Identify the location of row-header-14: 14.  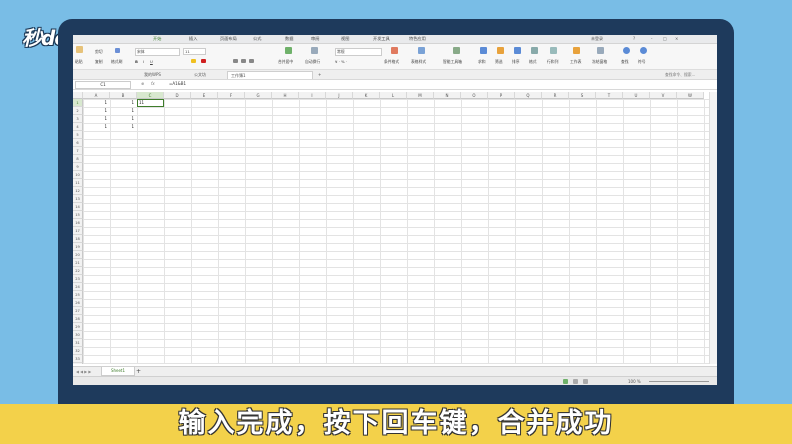
(78, 207).